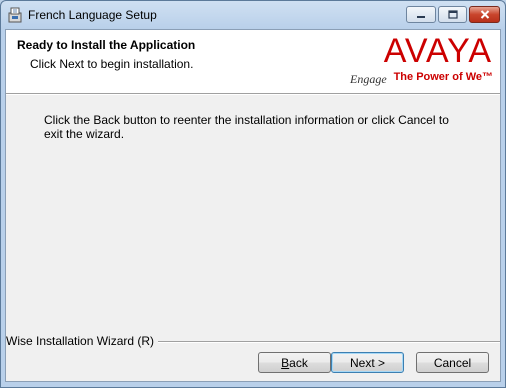  I want to click on avaya-logo: AVAYA Engage The Power of We™, so click(421, 59).